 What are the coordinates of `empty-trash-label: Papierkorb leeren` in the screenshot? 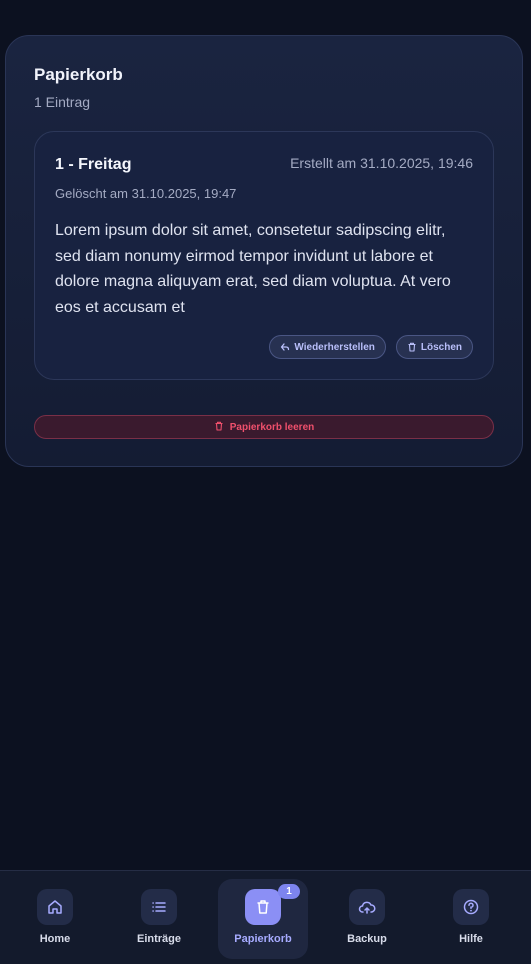 It's located at (272, 427).